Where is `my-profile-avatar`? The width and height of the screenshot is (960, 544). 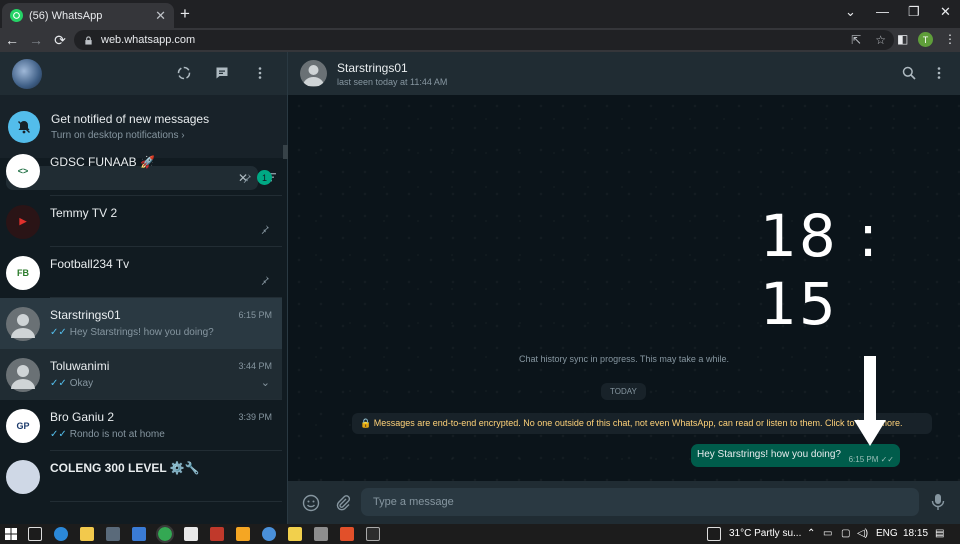 my-profile-avatar is located at coordinates (27, 73).